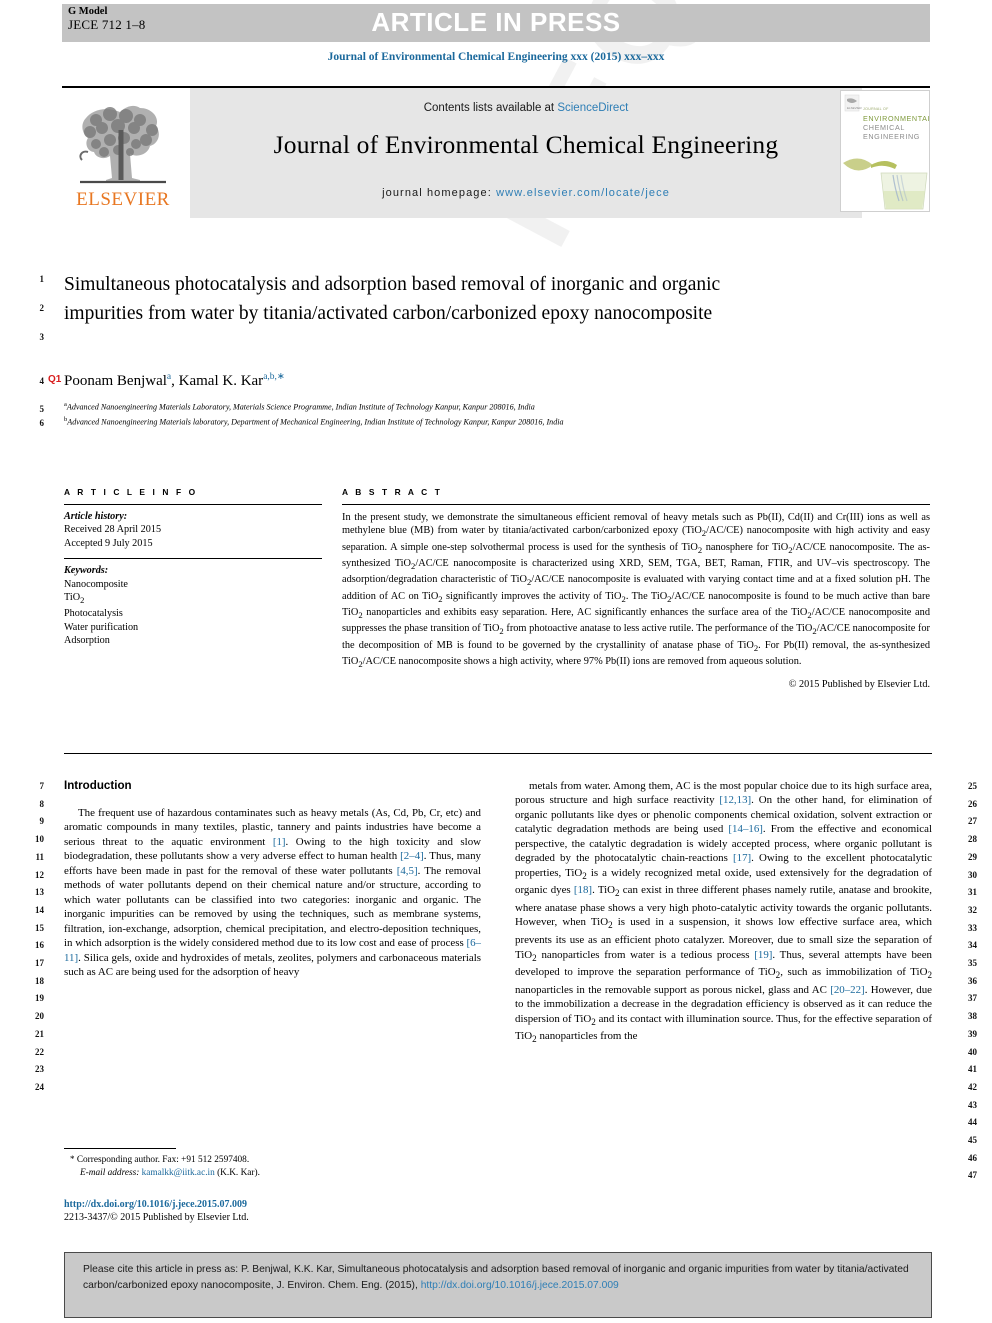  I want to click on line-number: 10, so click(39, 839).